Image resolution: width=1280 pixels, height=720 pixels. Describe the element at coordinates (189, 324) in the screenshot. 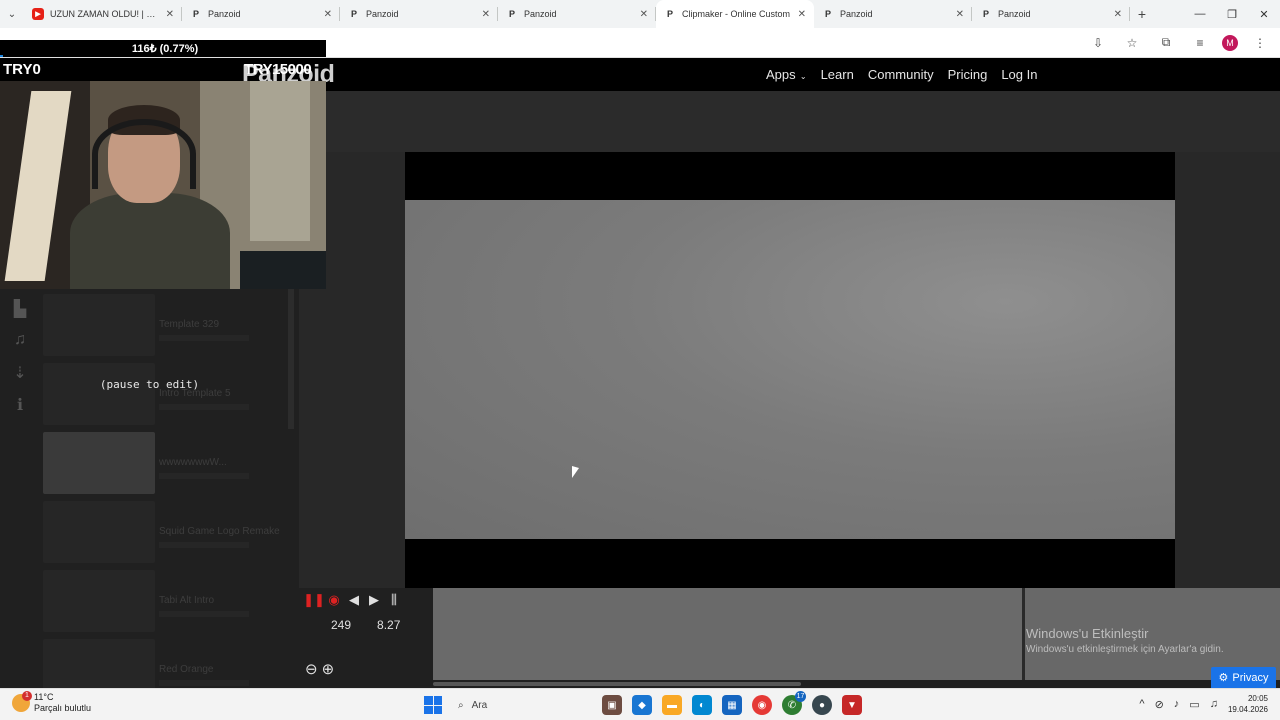

I see `template-name: Template 329` at that location.